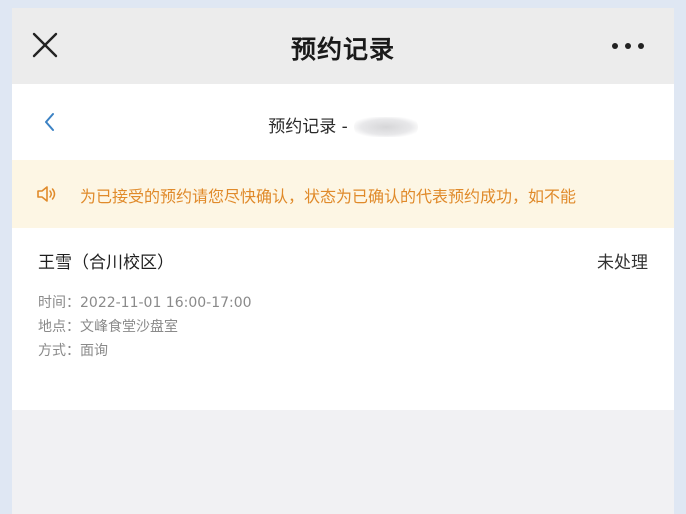 The width and height of the screenshot is (686, 514). I want to click on back-button, so click(50, 122).